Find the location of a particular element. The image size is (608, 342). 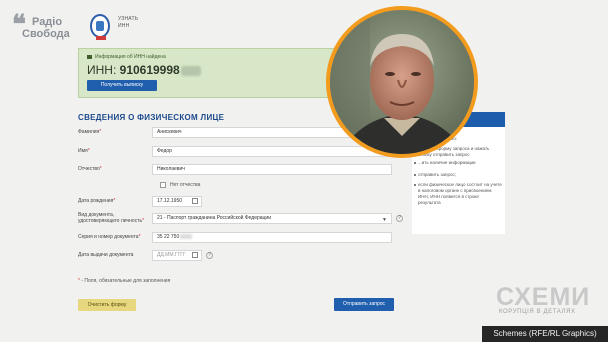

label-doc-number-text: Серия и номер документа is located at coordinates (108, 237).